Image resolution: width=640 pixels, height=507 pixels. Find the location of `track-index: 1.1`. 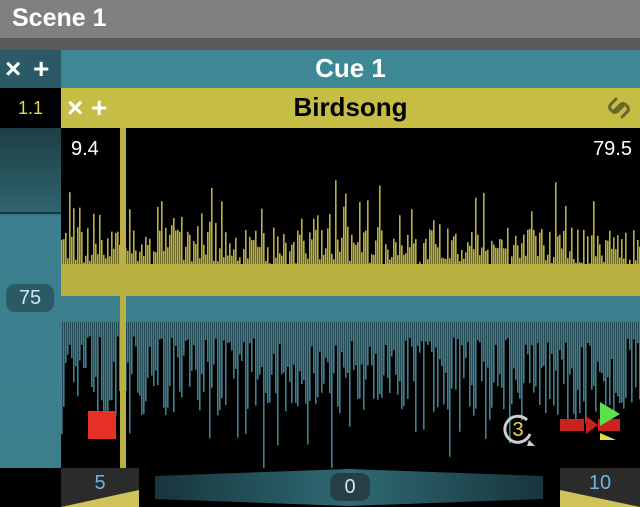

track-index: 1.1 is located at coordinates (30, 108).